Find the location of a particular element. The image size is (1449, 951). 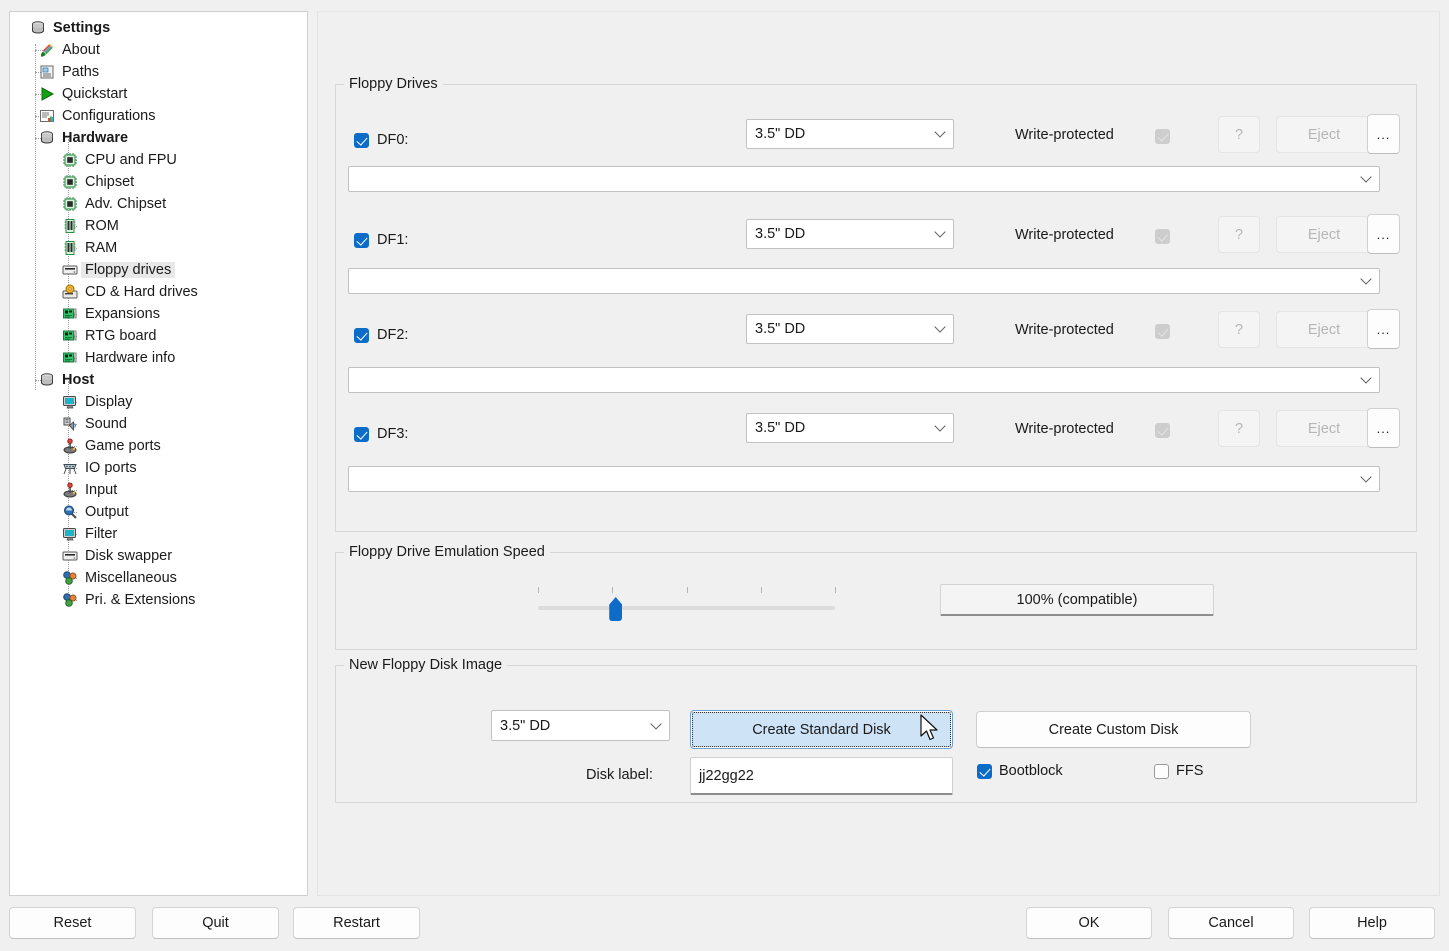

sidebar-item-about: About is located at coordinates (158, 50).